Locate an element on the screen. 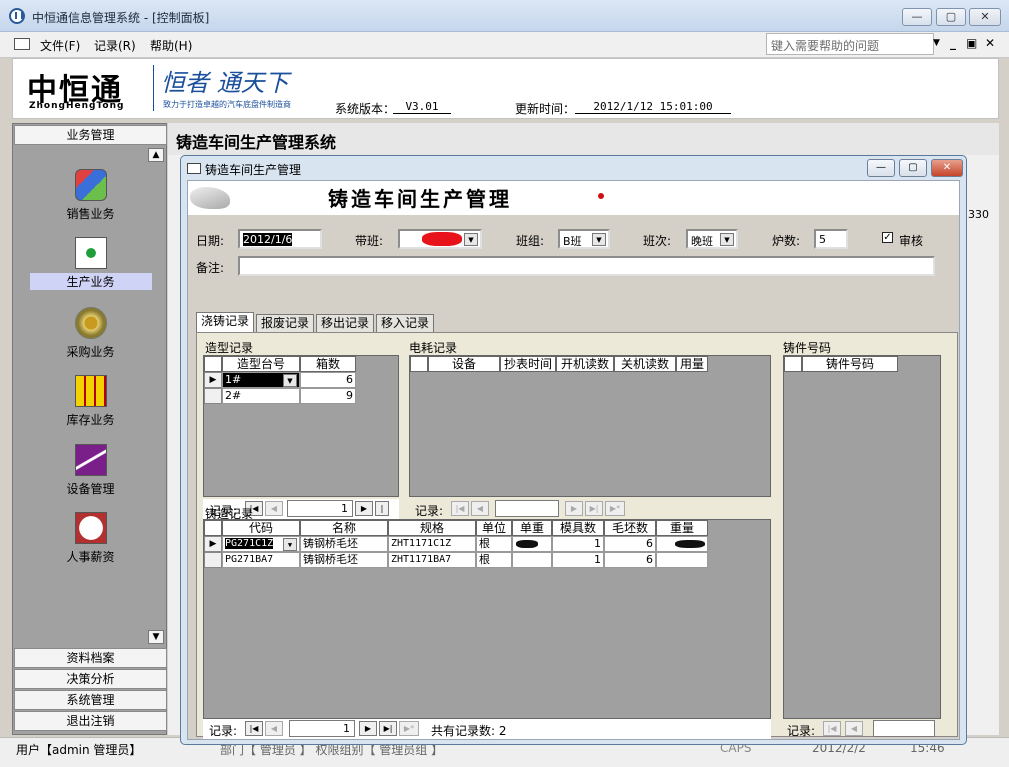 The image size is (1009, 767). shift-combo: 晚班 ▼ is located at coordinates (712, 239).